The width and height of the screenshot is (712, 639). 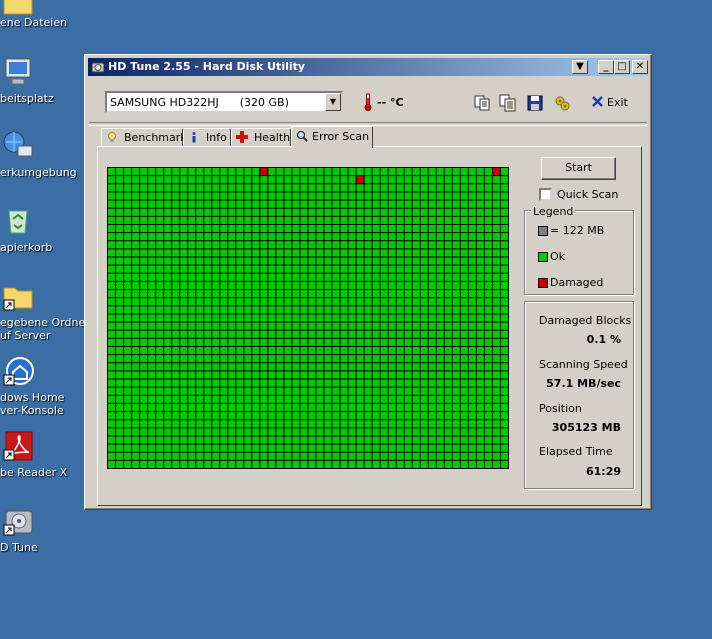 I want to click on tab-info: Info, so click(x=207, y=137).